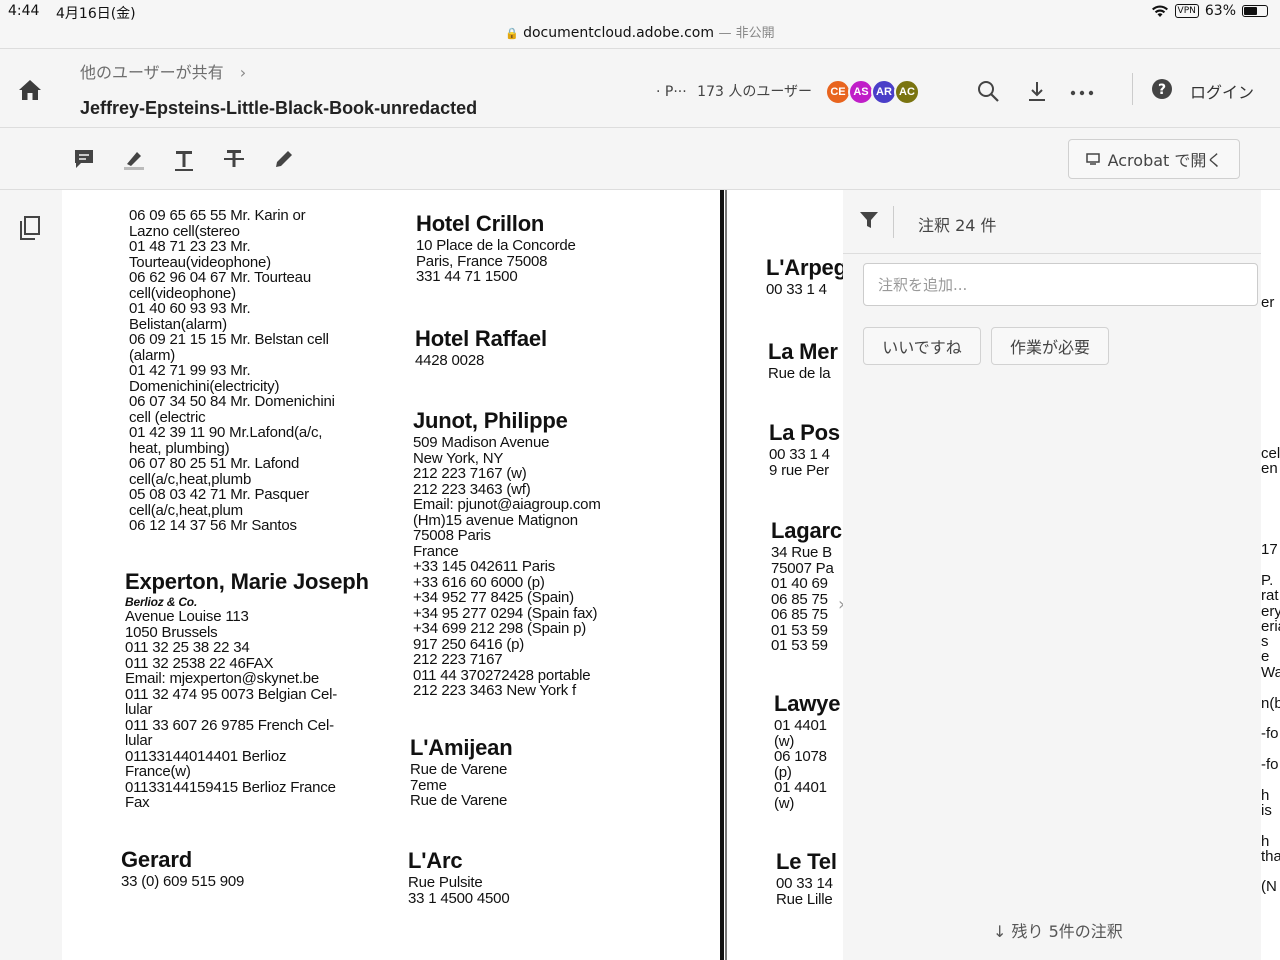 The height and width of the screenshot is (960, 1280). What do you see at coordinates (84, 159) in the screenshot?
I see `comment-icon` at bounding box center [84, 159].